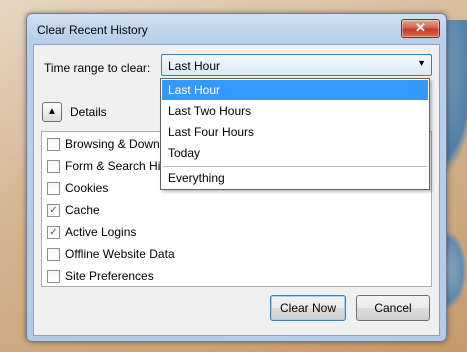 Image resolution: width=467 pixels, height=352 pixels. What do you see at coordinates (88, 112) in the screenshot?
I see `details-label: Details` at bounding box center [88, 112].